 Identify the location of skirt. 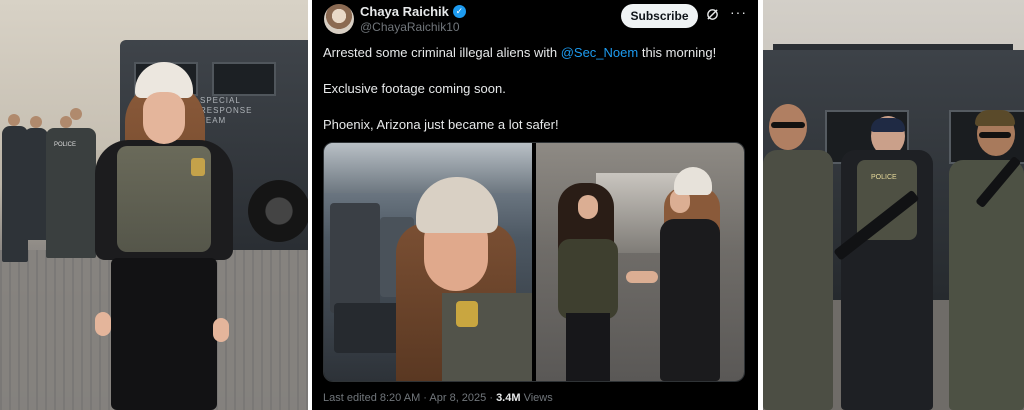
(164, 334).